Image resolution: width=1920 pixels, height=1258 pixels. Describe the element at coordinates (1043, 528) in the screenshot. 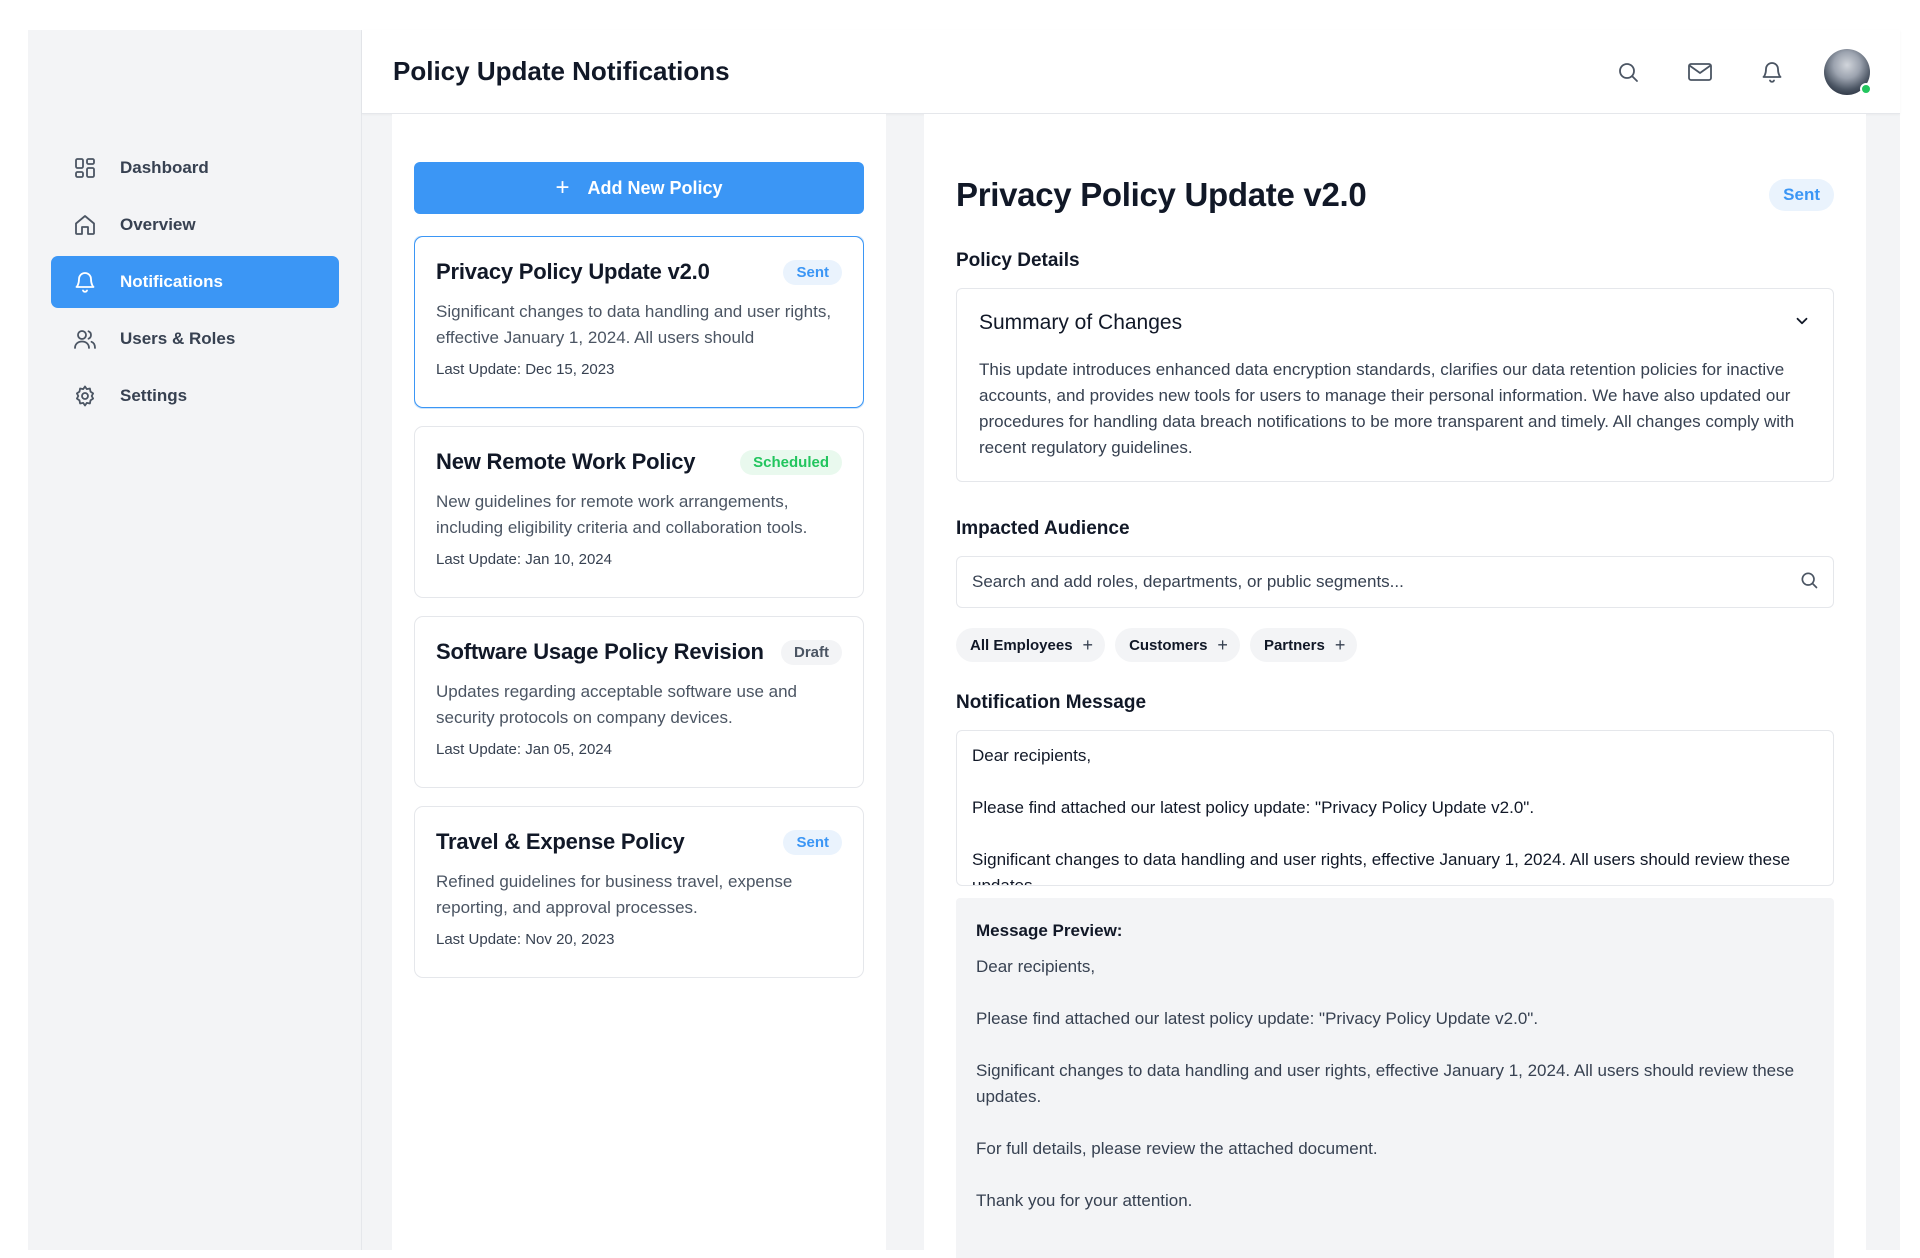

I see `impacted-audience-label: Impacted Audience` at that location.